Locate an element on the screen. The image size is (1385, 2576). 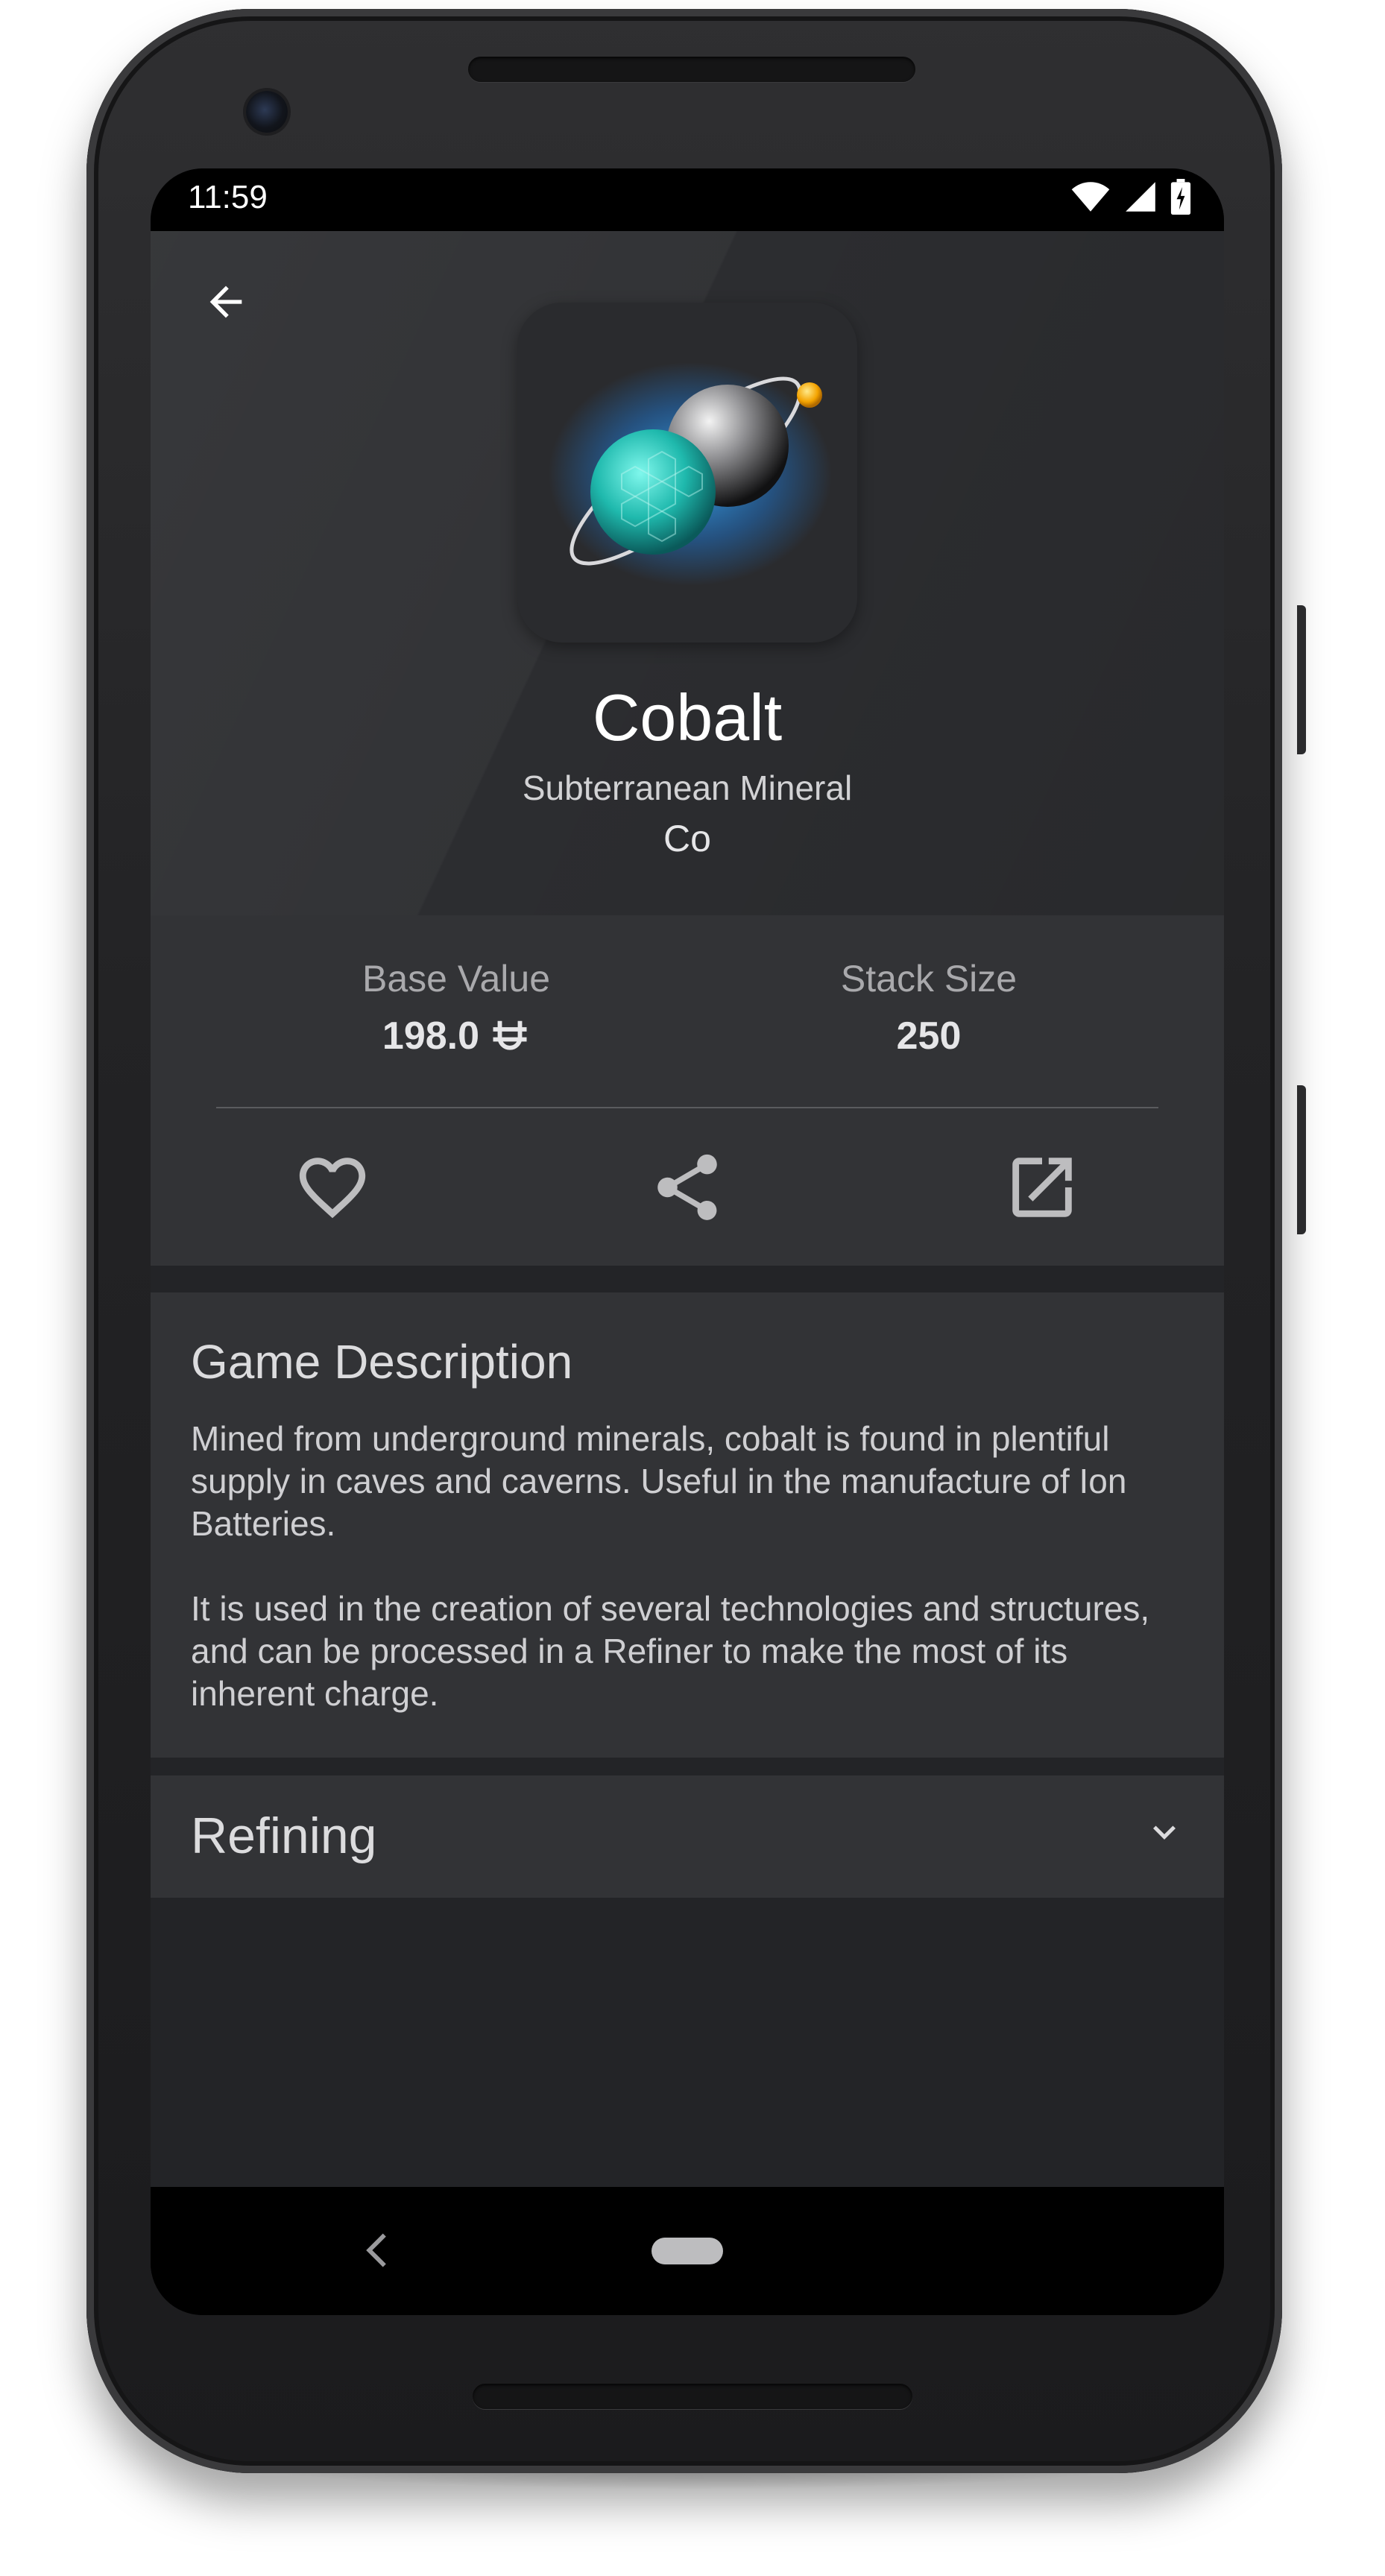
wifi-icon is located at coordinates (1090, 197).